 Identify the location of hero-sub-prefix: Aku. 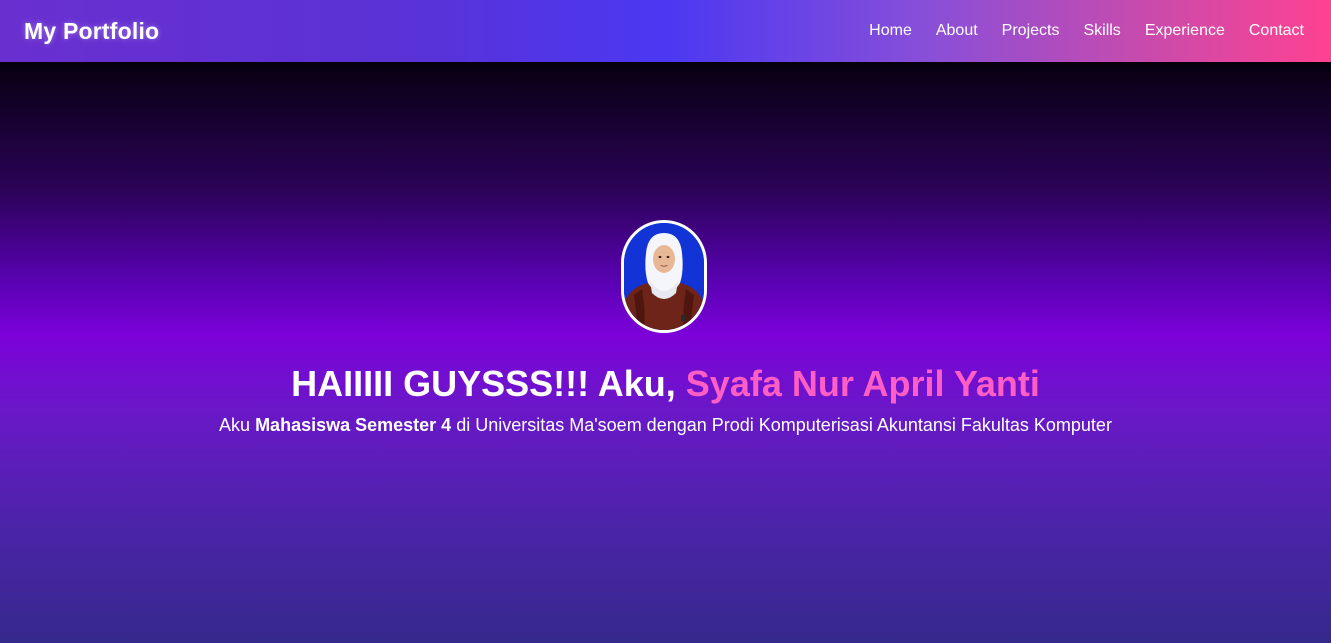
(237, 425).